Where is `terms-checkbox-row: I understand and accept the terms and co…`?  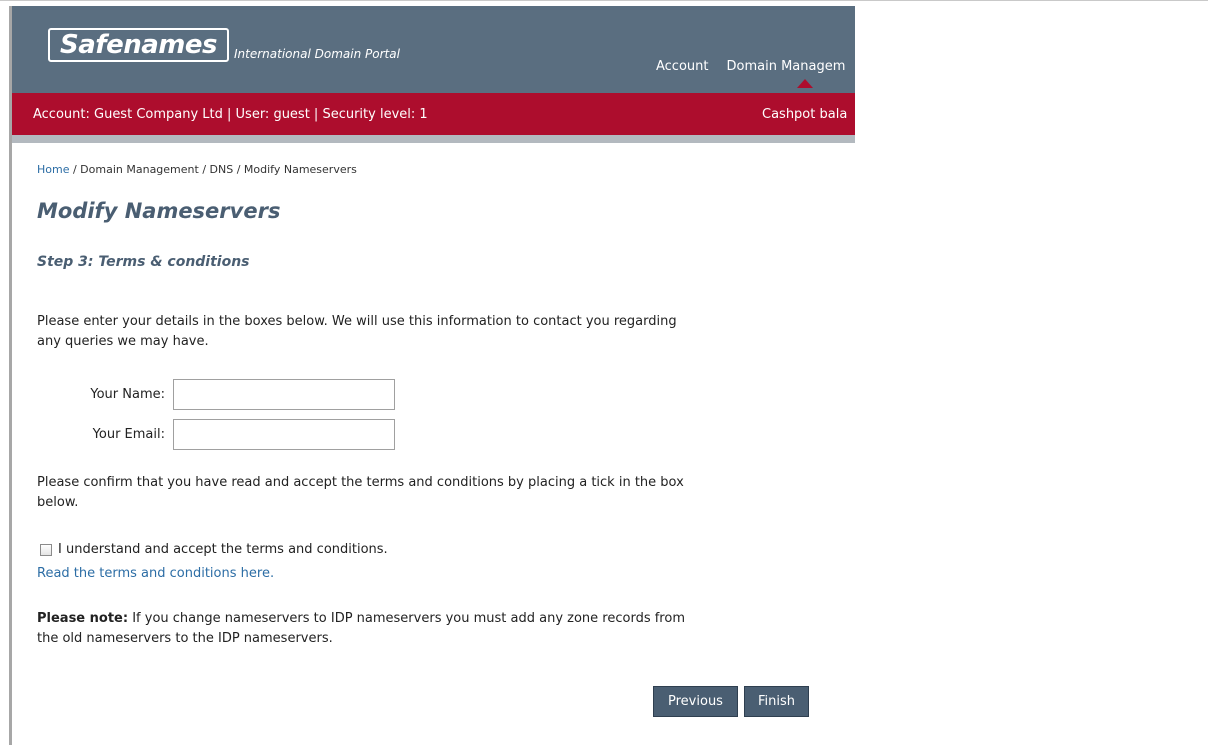 terms-checkbox-row: I understand and accept the terms and co… is located at coordinates (214, 549).